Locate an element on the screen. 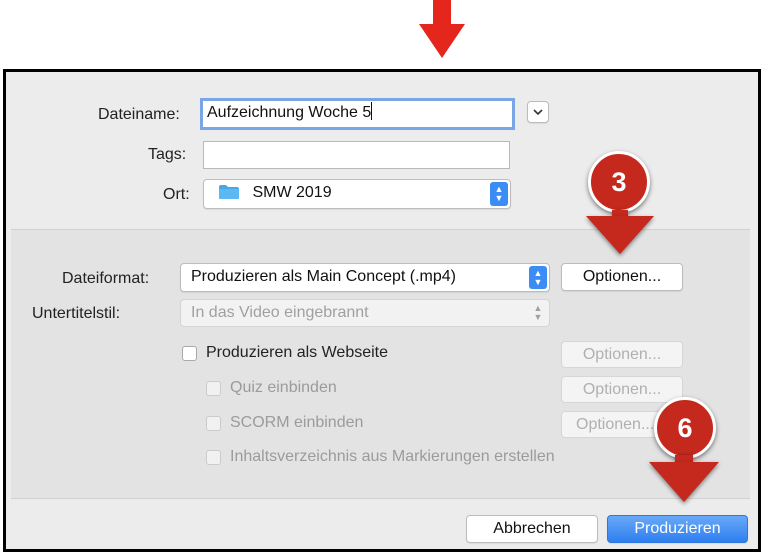 This screenshot has width=769, height=555. subtitle-style-label: Untertitelstil: is located at coordinates (76, 313).